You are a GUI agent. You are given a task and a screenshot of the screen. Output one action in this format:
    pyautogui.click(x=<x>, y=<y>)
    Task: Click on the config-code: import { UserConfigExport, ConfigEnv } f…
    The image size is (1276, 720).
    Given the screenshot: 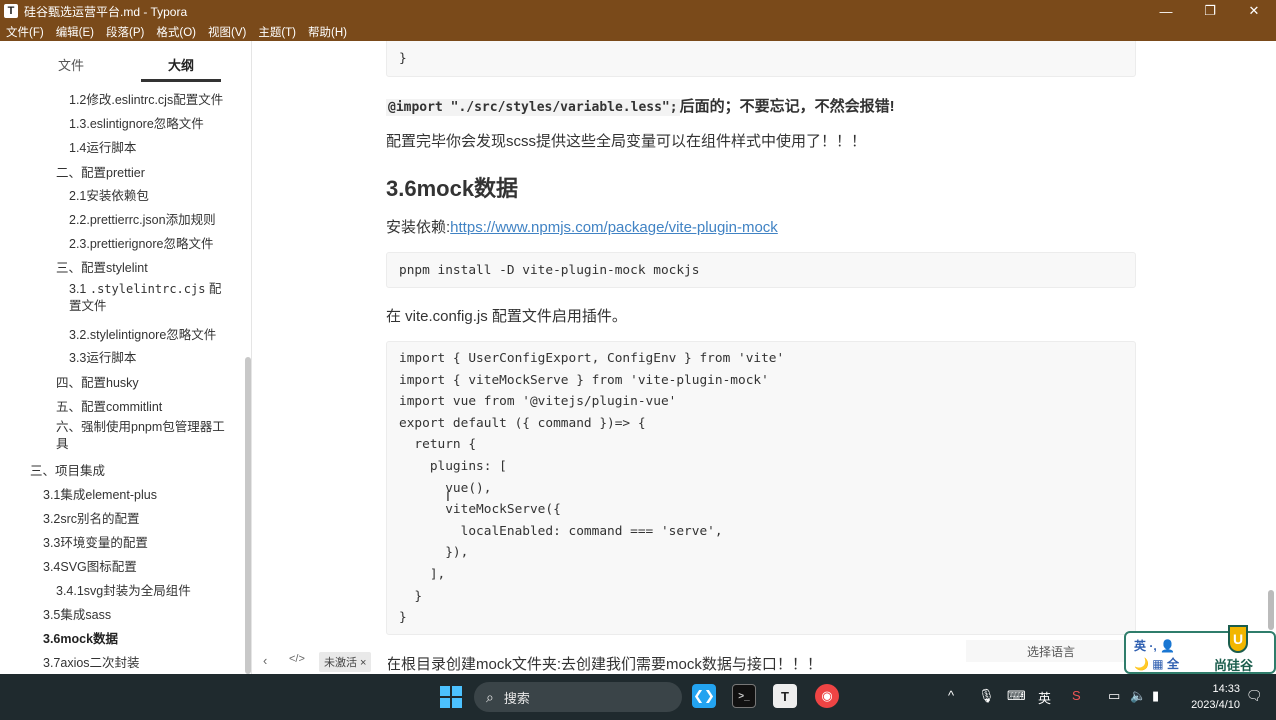 What is the action you would take?
    pyautogui.click(x=592, y=488)
    